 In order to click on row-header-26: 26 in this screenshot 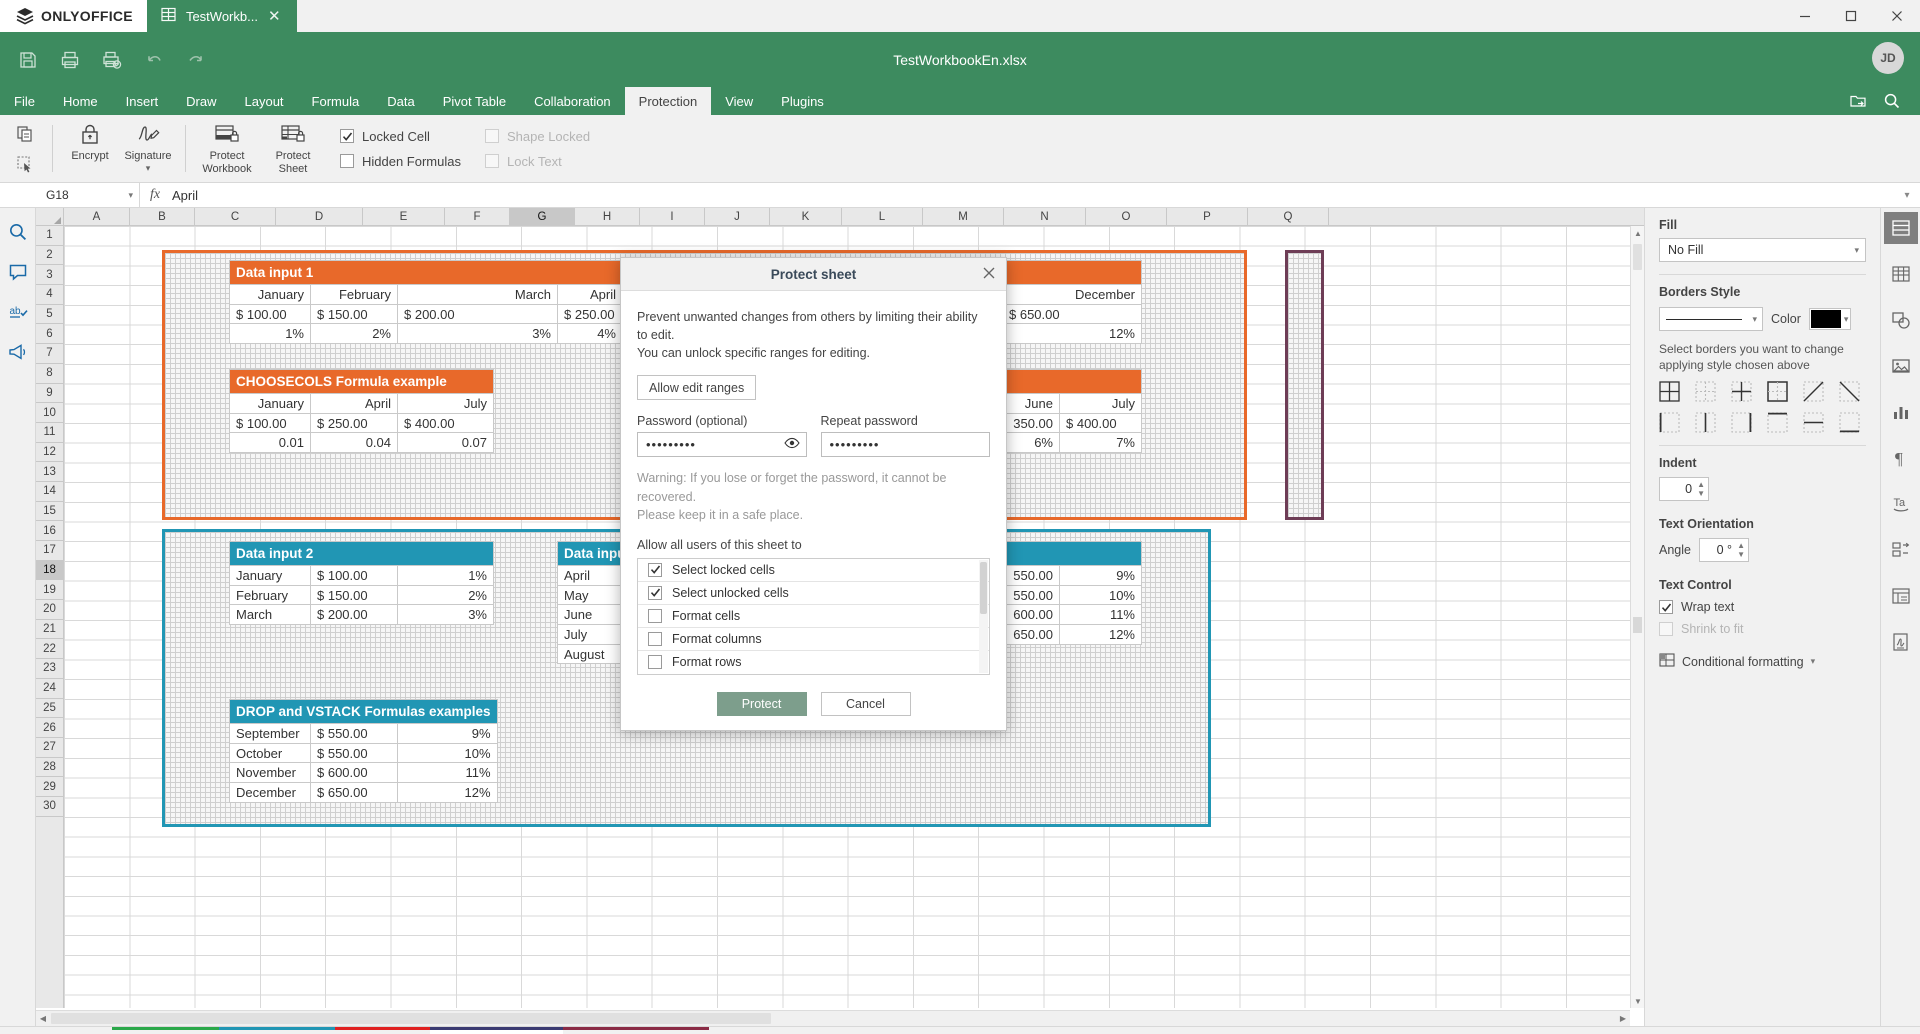, I will do `click(49, 728)`.